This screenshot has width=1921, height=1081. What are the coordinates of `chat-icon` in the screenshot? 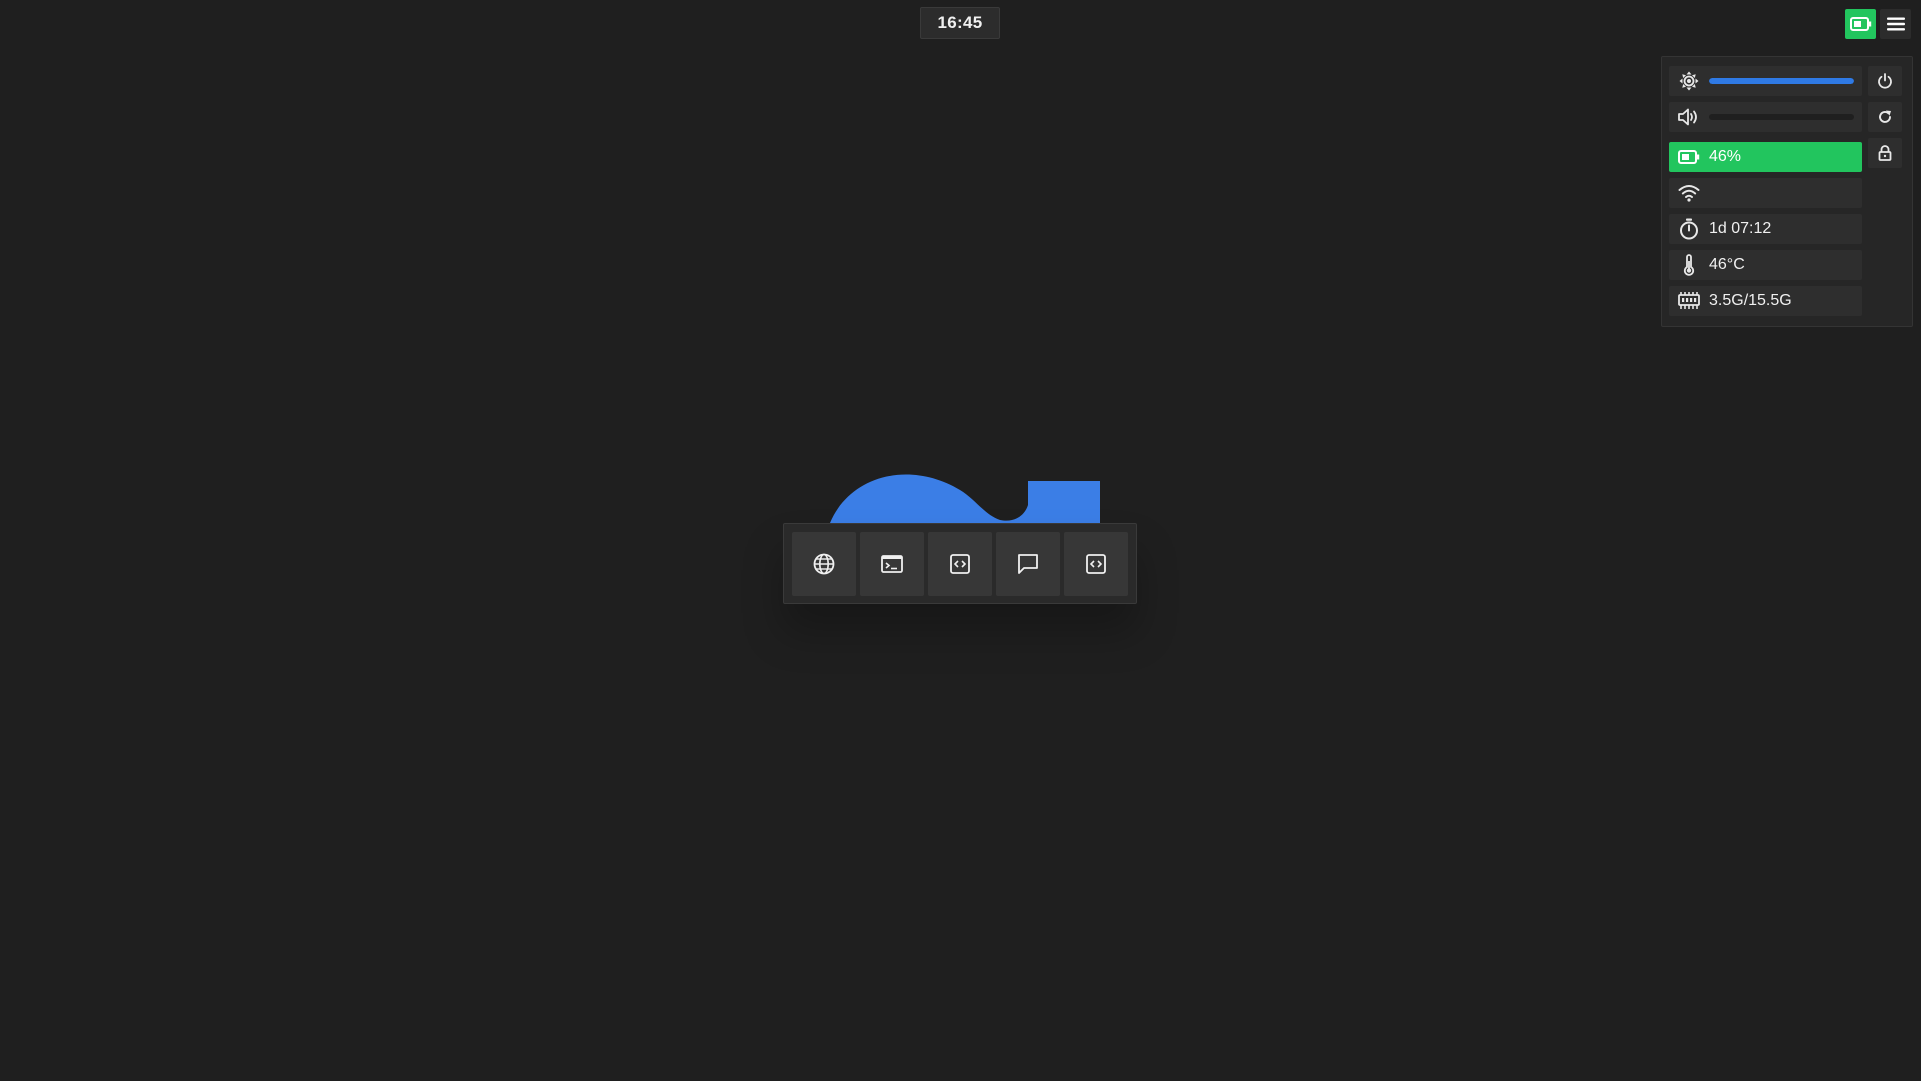 It's located at (1028, 564).